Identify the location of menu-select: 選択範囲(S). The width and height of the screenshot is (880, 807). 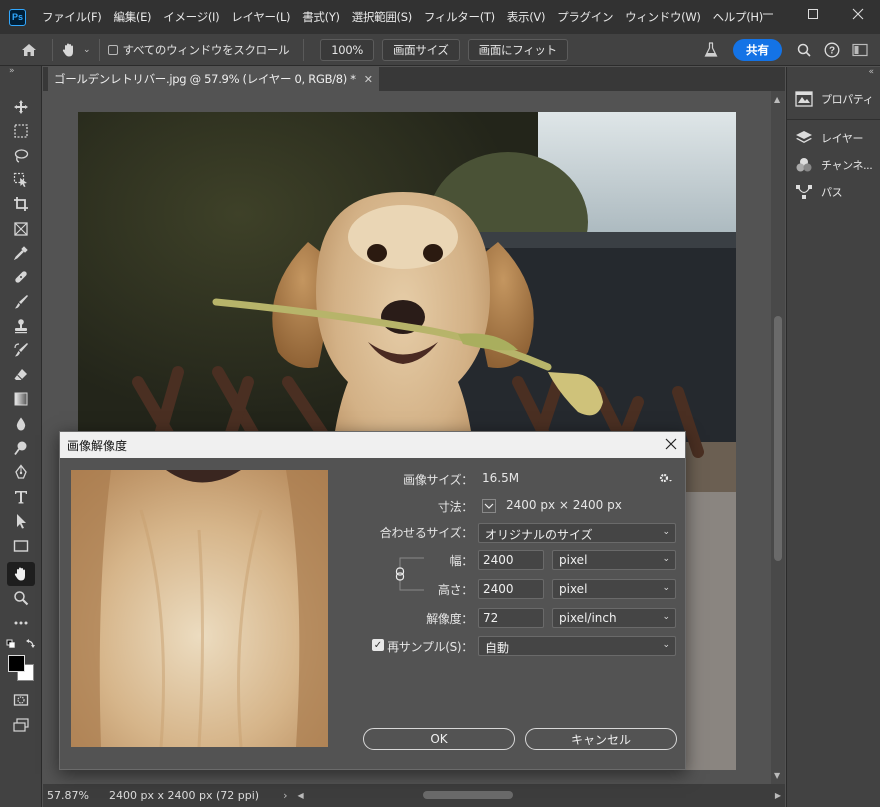
(382, 17).